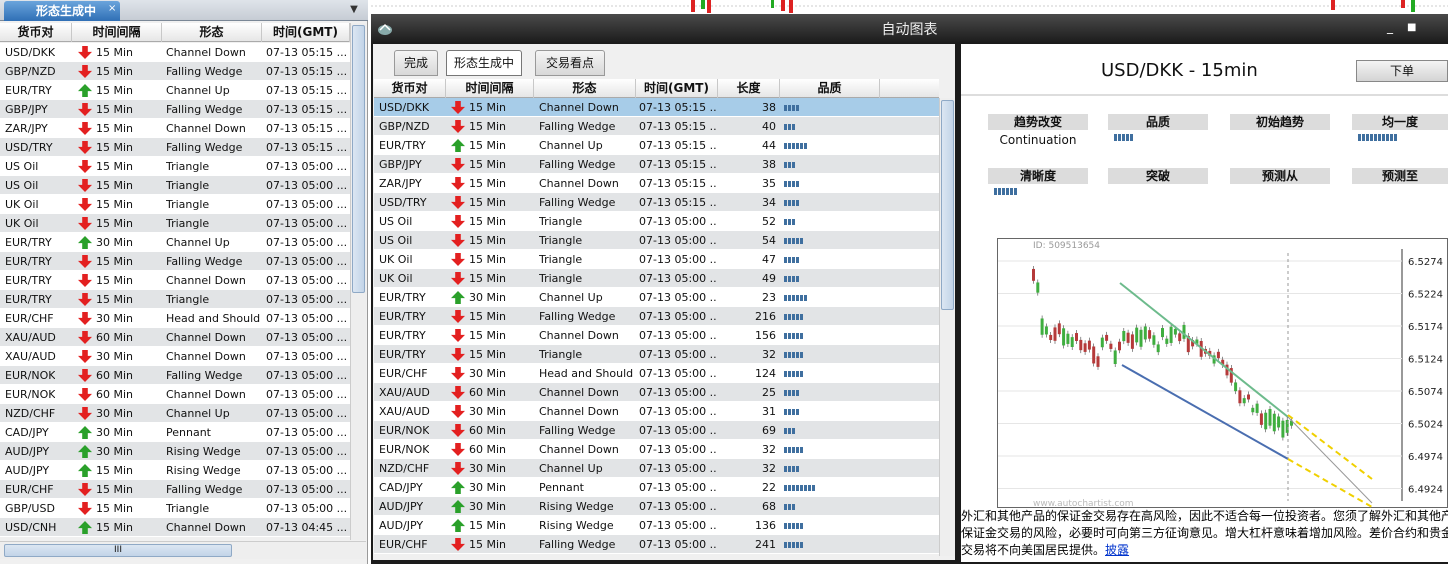 Image resolution: width=1448 pixels, height=564 pixels. I want to click on tab-forming: 形态生成中, so click(484, 63).